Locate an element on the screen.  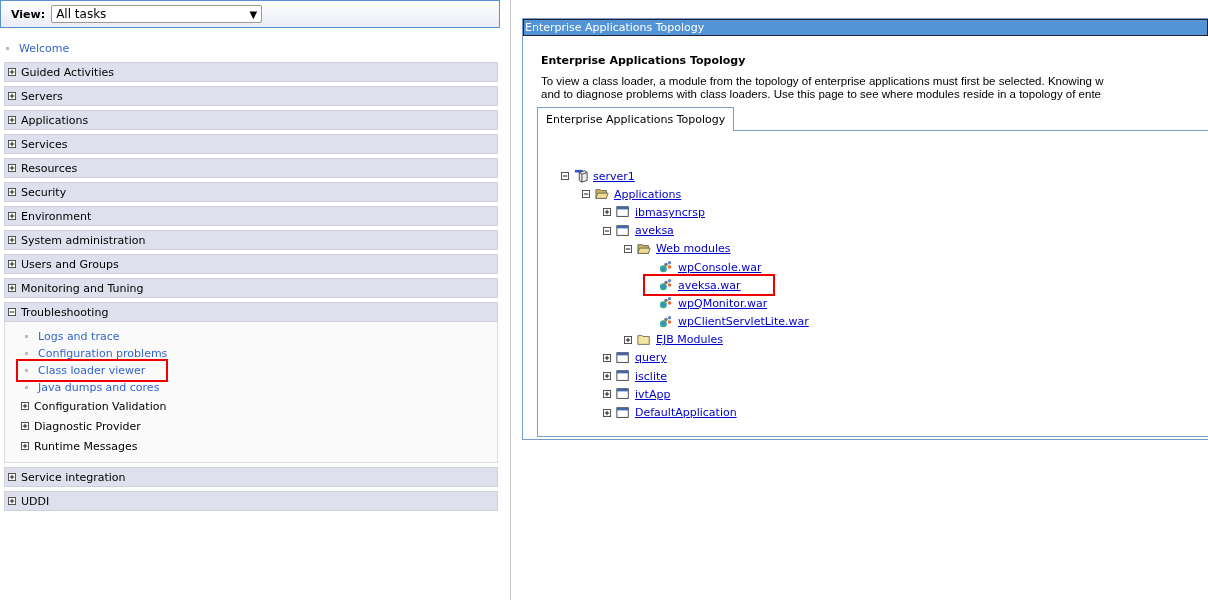
nav-group-label: Configuration Validation is located at coordinates (100, 406).